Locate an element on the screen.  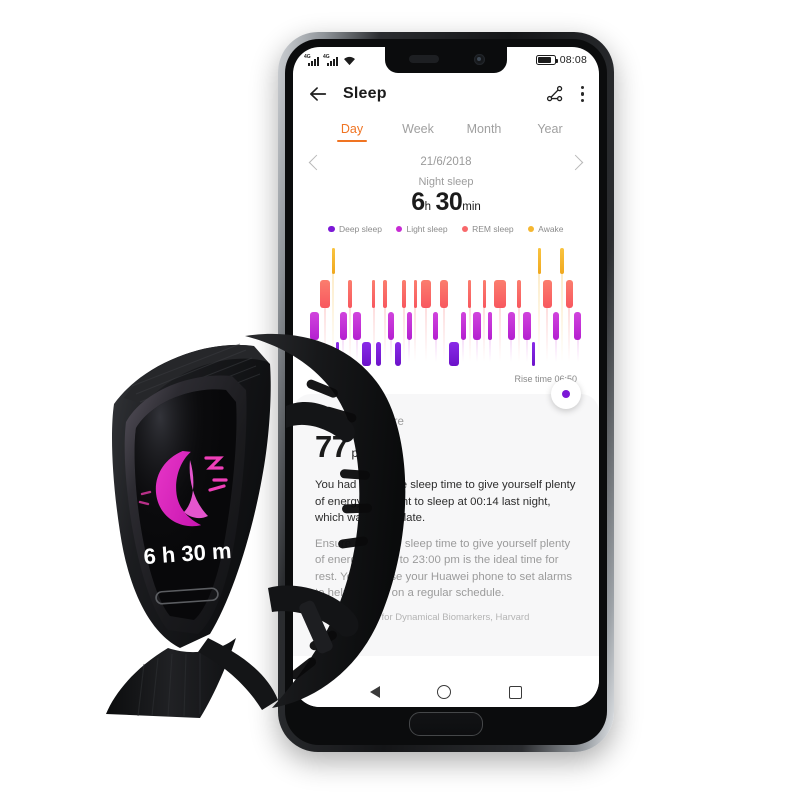
nav-recents-icon is located at coordinates (516, 692).